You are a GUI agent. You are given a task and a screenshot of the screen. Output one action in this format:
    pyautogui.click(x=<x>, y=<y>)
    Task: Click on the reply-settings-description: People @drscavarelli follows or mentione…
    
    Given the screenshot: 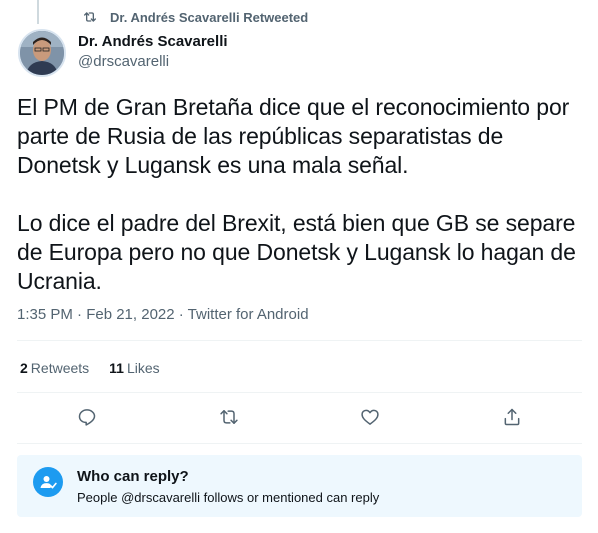 What is the action you would take?
    pyautogui.click(x=228, y=497)
    